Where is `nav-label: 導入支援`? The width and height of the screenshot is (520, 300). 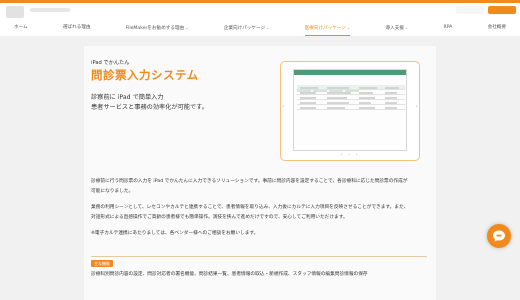
nav-label: 導入支援 is located at coordinates (394, 28).